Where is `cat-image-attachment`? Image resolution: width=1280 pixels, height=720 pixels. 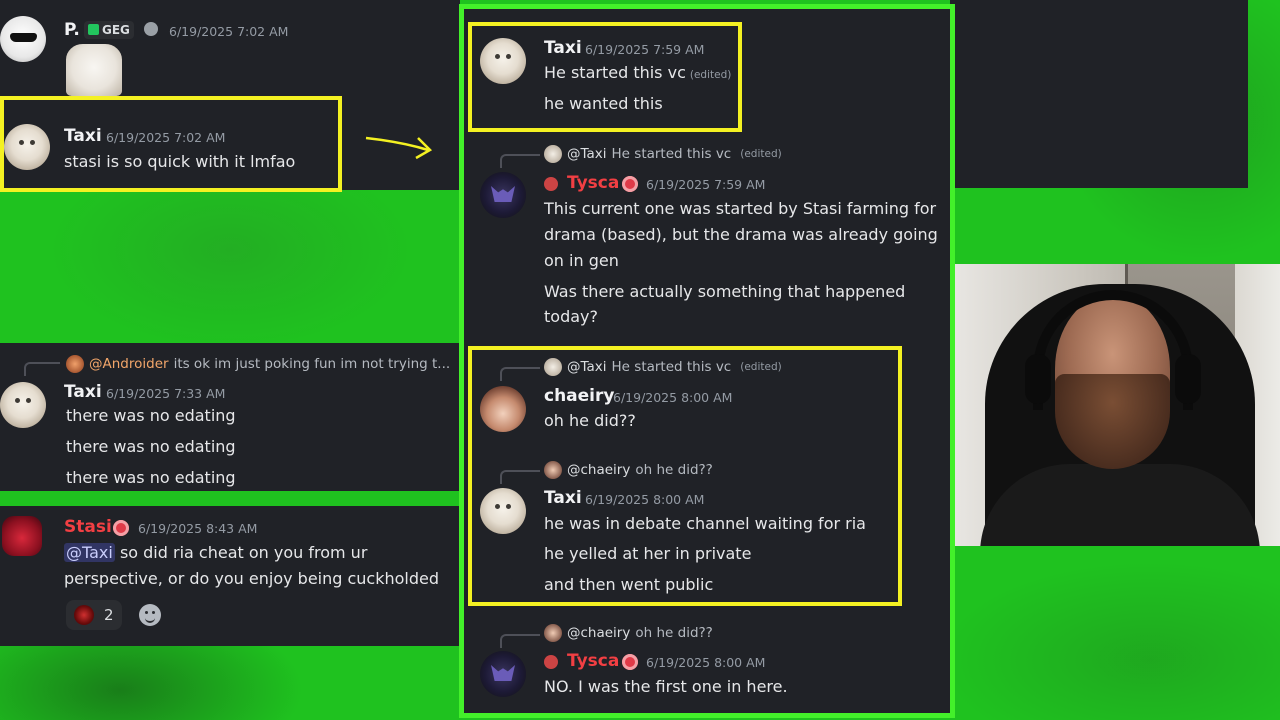 cat-image-attachment is located at coordinates (94, 70).